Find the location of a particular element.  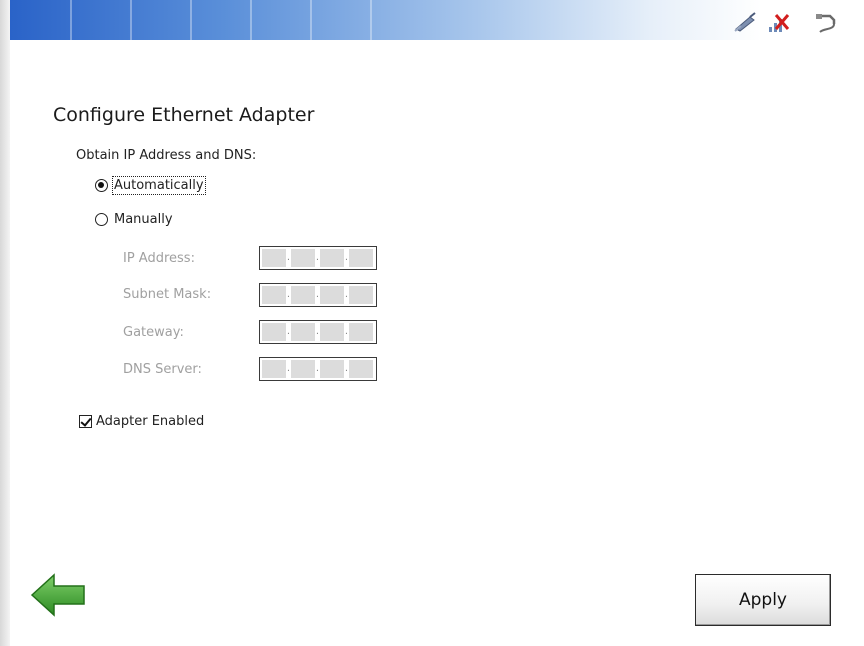

gateway-input: . . . is located at coordinates (318, 332).